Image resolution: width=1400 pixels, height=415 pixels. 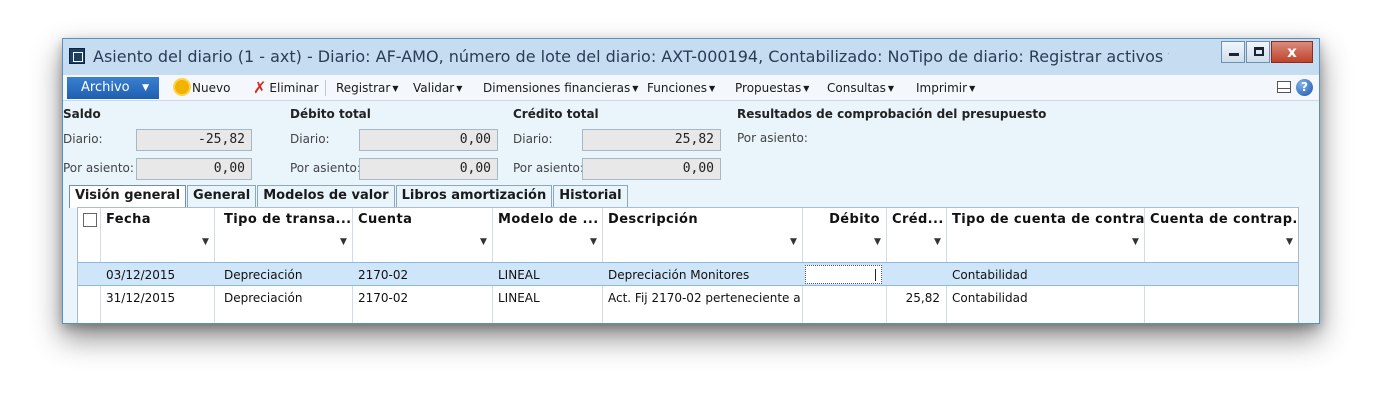 I want to click on cell-descripcion: Depreciación Monitores, so click(x=702, y=274).